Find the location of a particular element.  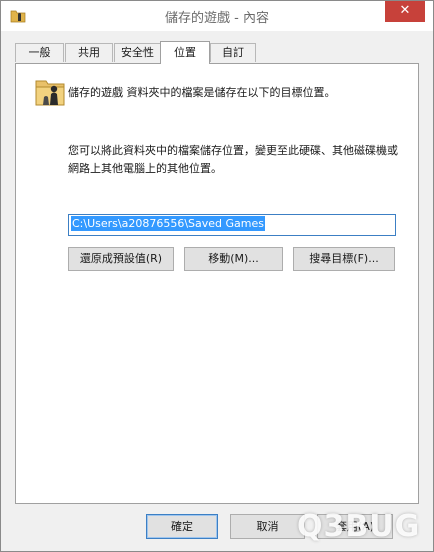

tab-security: 安全性 is located at coordinates (137, 52).